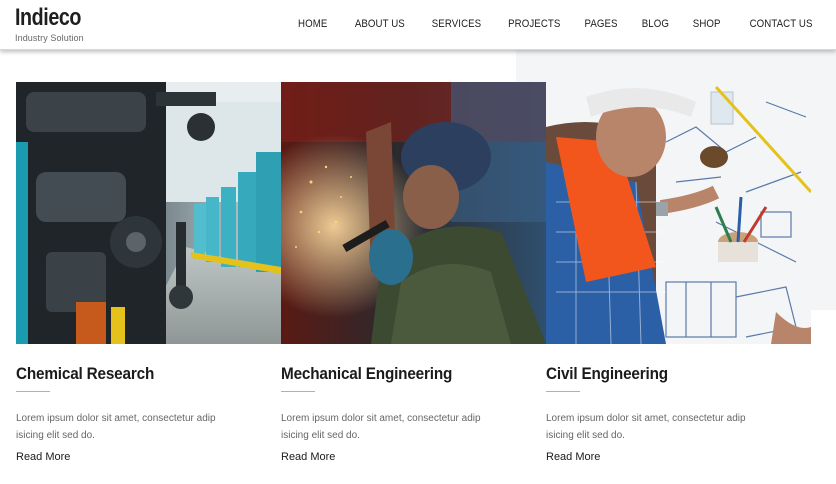  Describe the element at coordinates (455, 24) in the screenshot. I see `nav-item-services: SERVICES` at that location.